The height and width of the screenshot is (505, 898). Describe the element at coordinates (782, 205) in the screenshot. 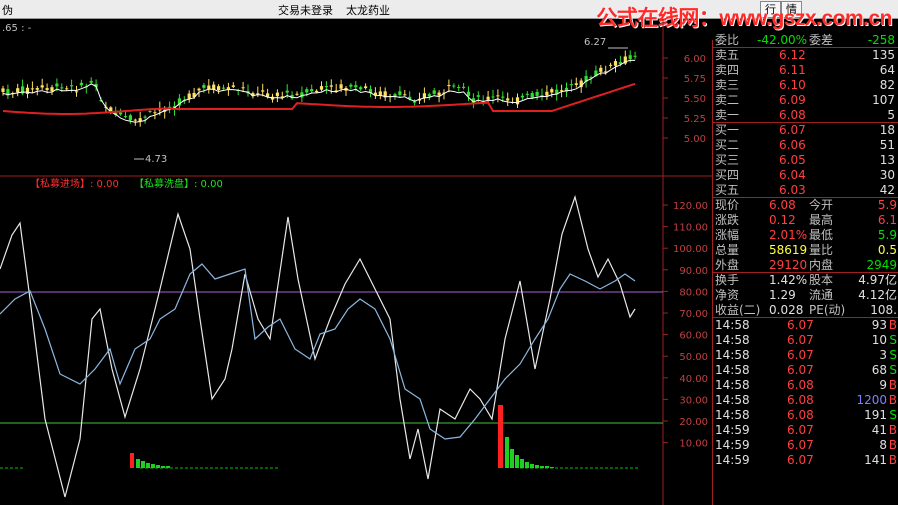

I see `stat-value: 6.08` at that location.